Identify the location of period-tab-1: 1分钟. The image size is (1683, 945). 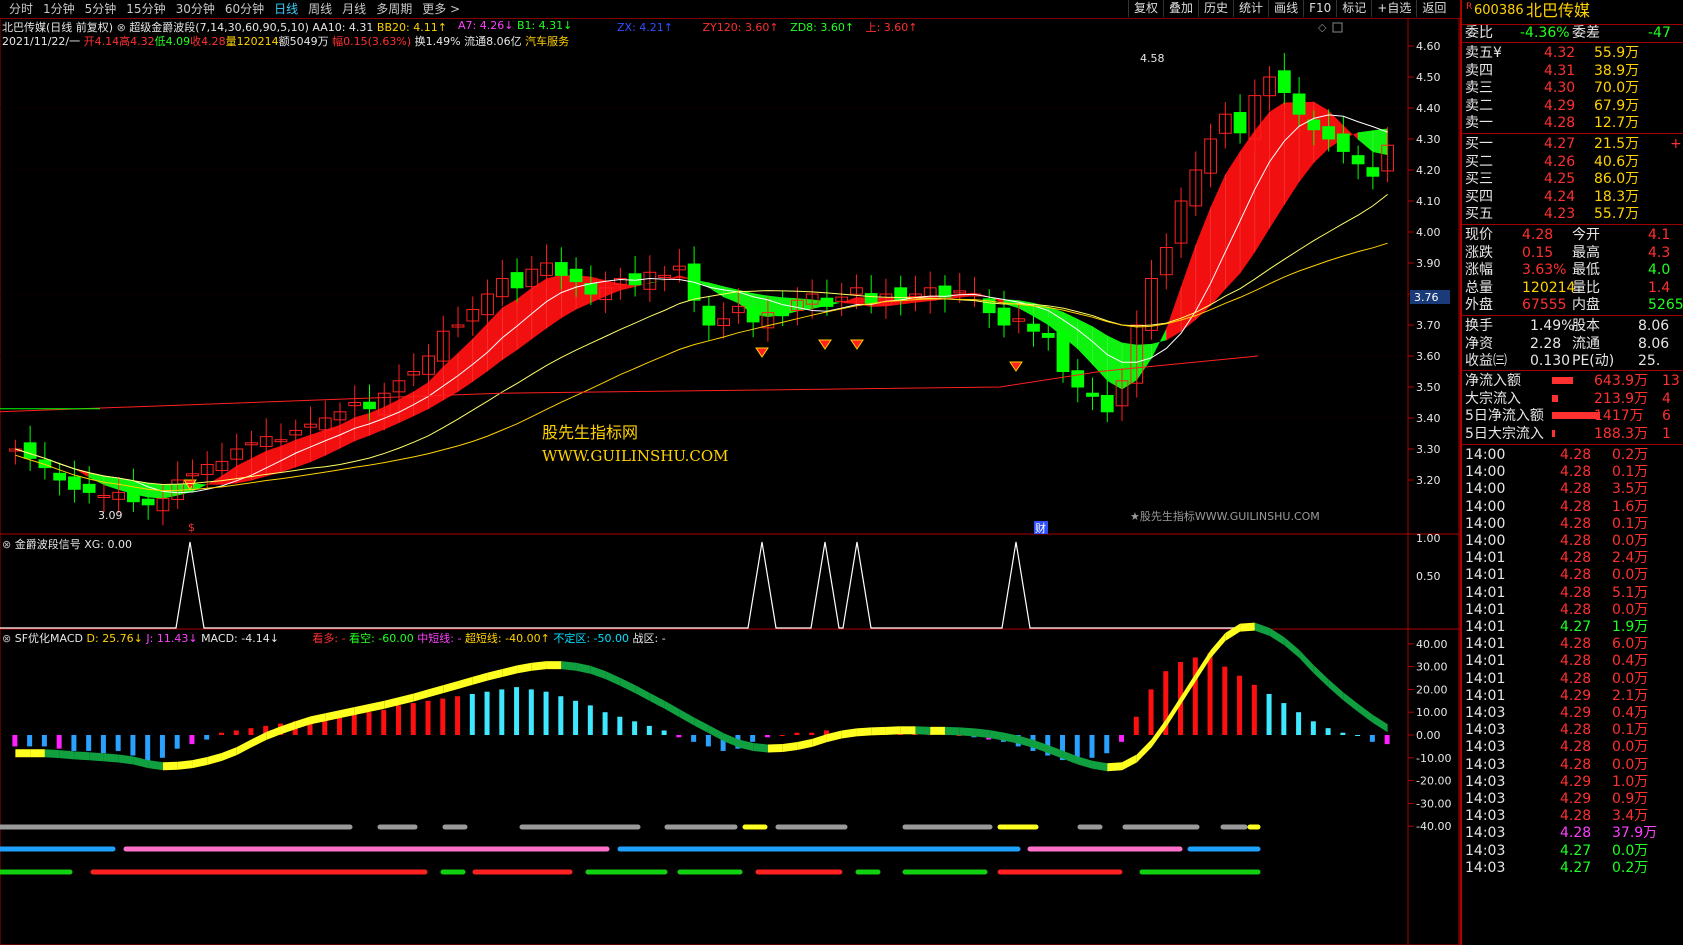
(59, 9).